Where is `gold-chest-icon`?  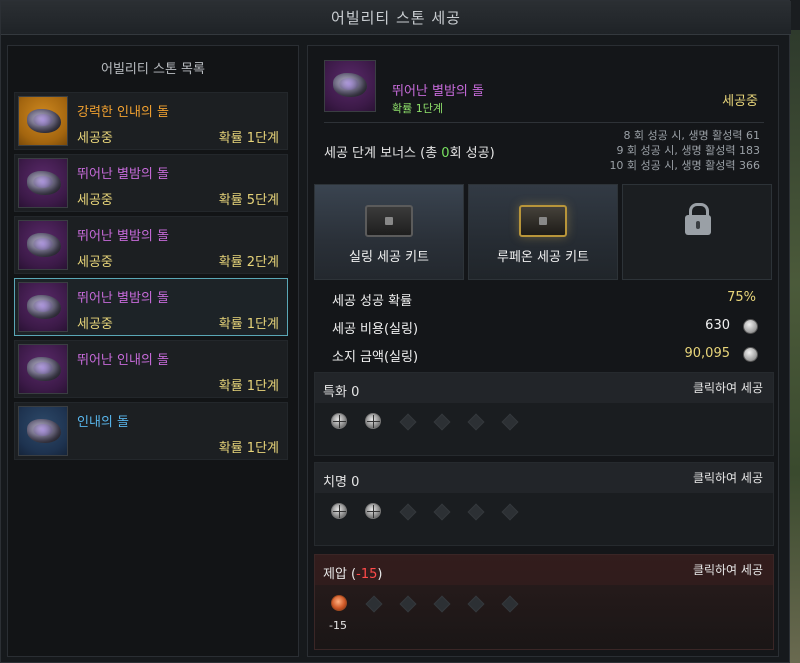
gold-chest-icon is located at coordinates (543, 221).